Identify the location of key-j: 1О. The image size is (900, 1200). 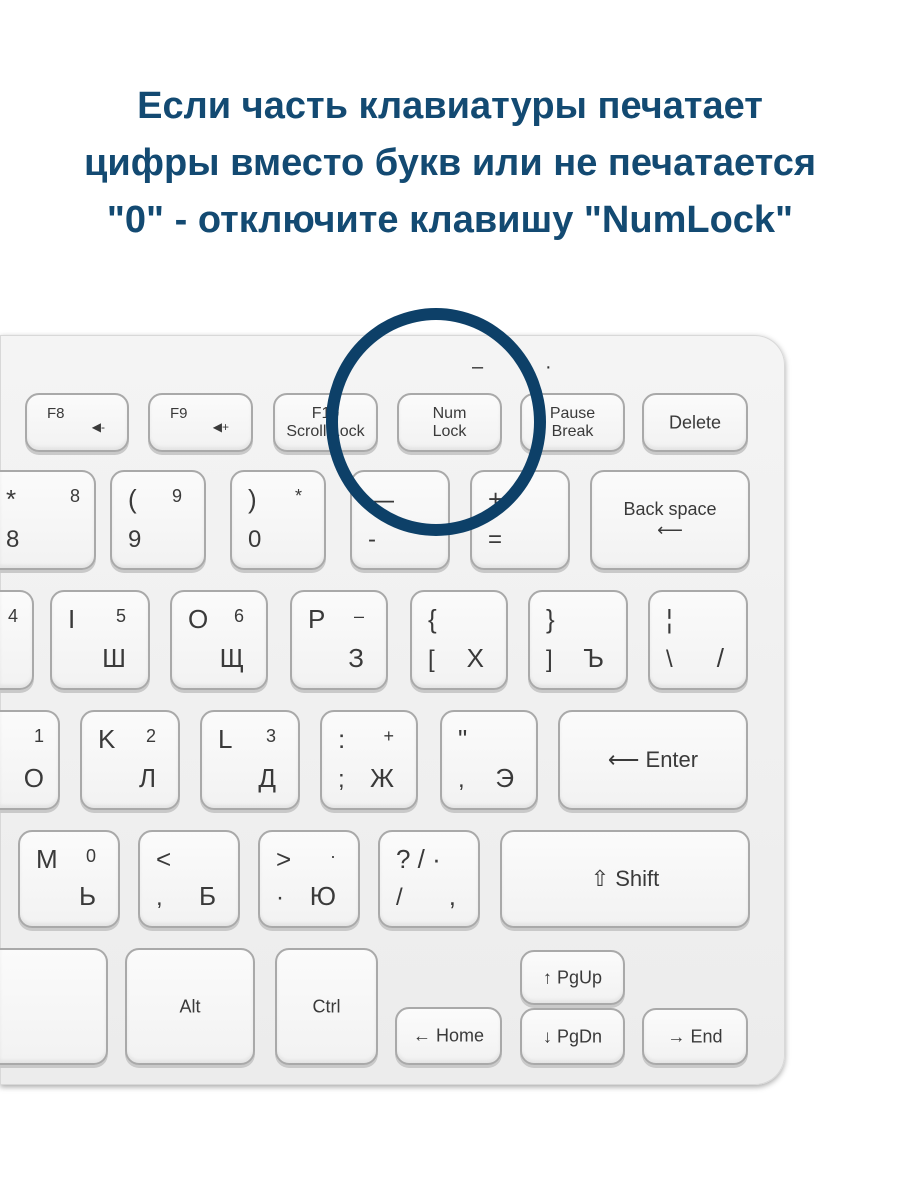
(30, 760).